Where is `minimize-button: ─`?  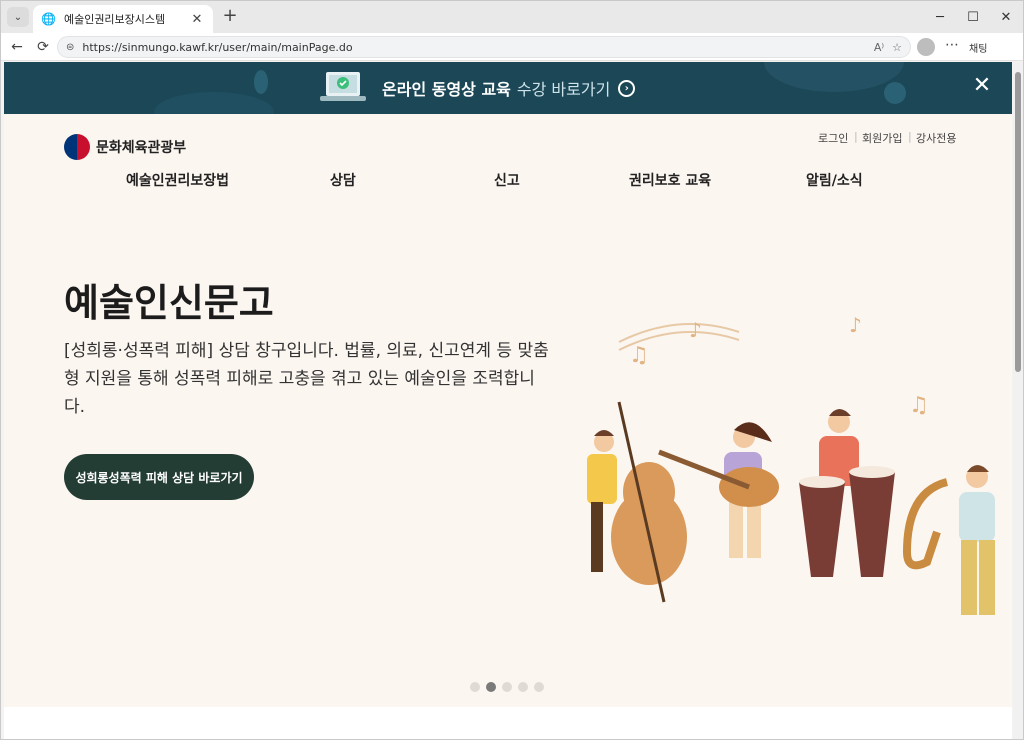
minimize-button: ─ is located at coordinates (940, 17).